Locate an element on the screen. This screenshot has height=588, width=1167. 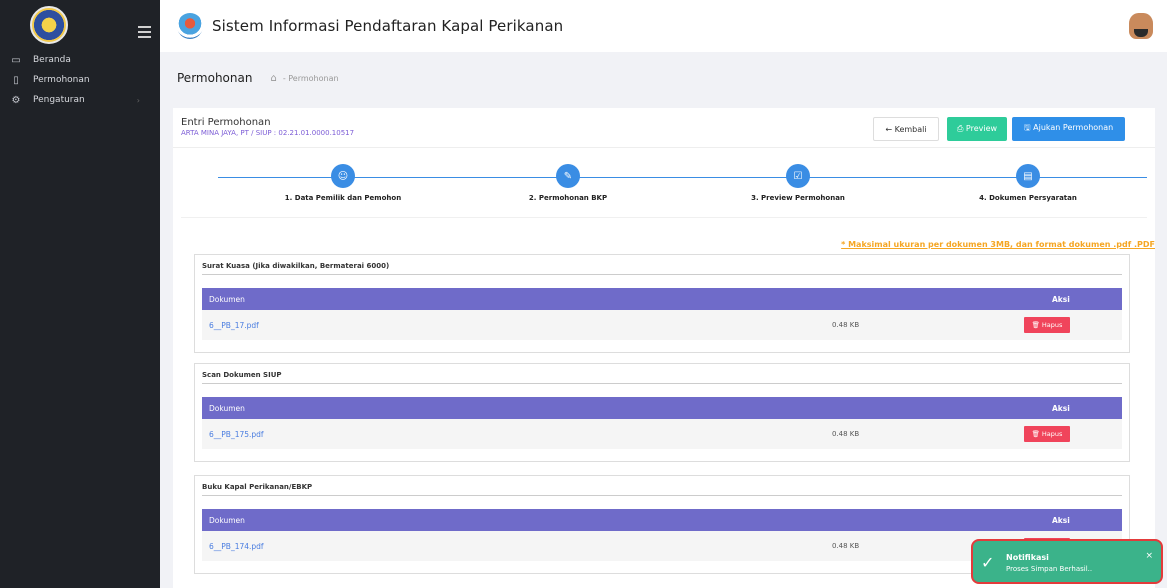
file-link: 6__PB_174.pdf is located at coordinates (236, 546).